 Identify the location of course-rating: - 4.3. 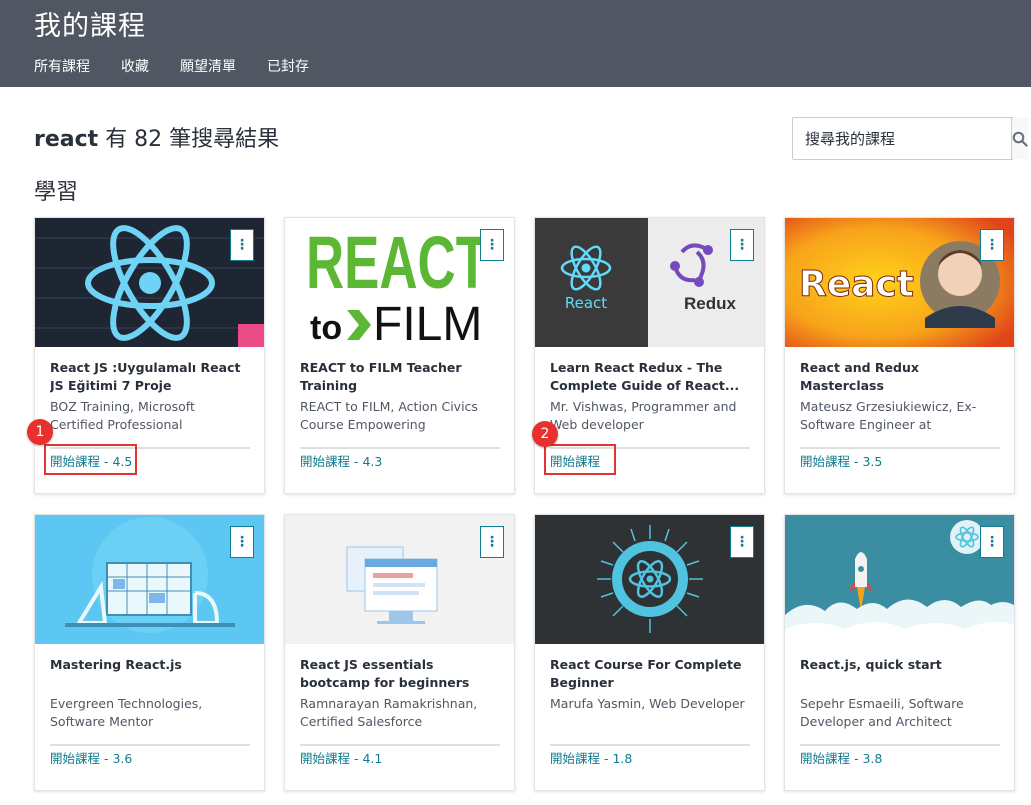
(368, 461).